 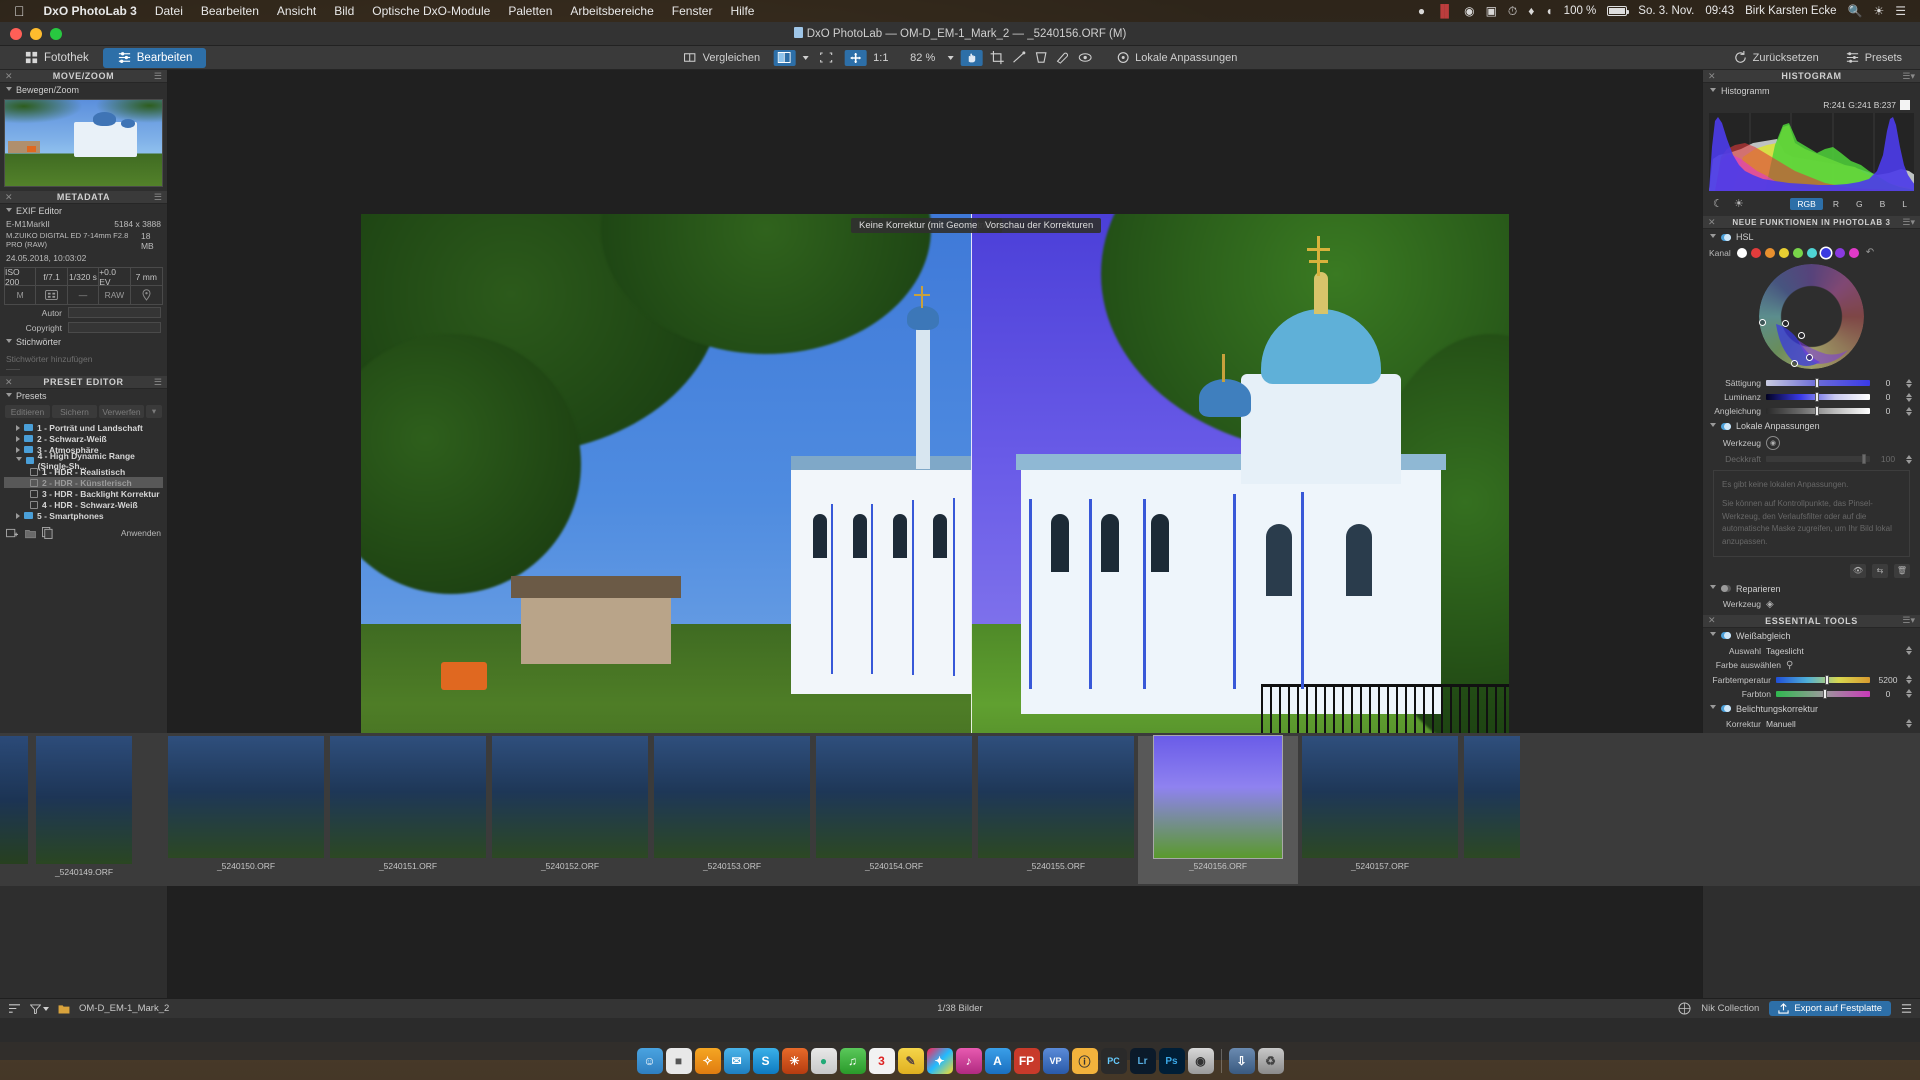 I want to click on channel-l: L, so click(x=1904, y=204).